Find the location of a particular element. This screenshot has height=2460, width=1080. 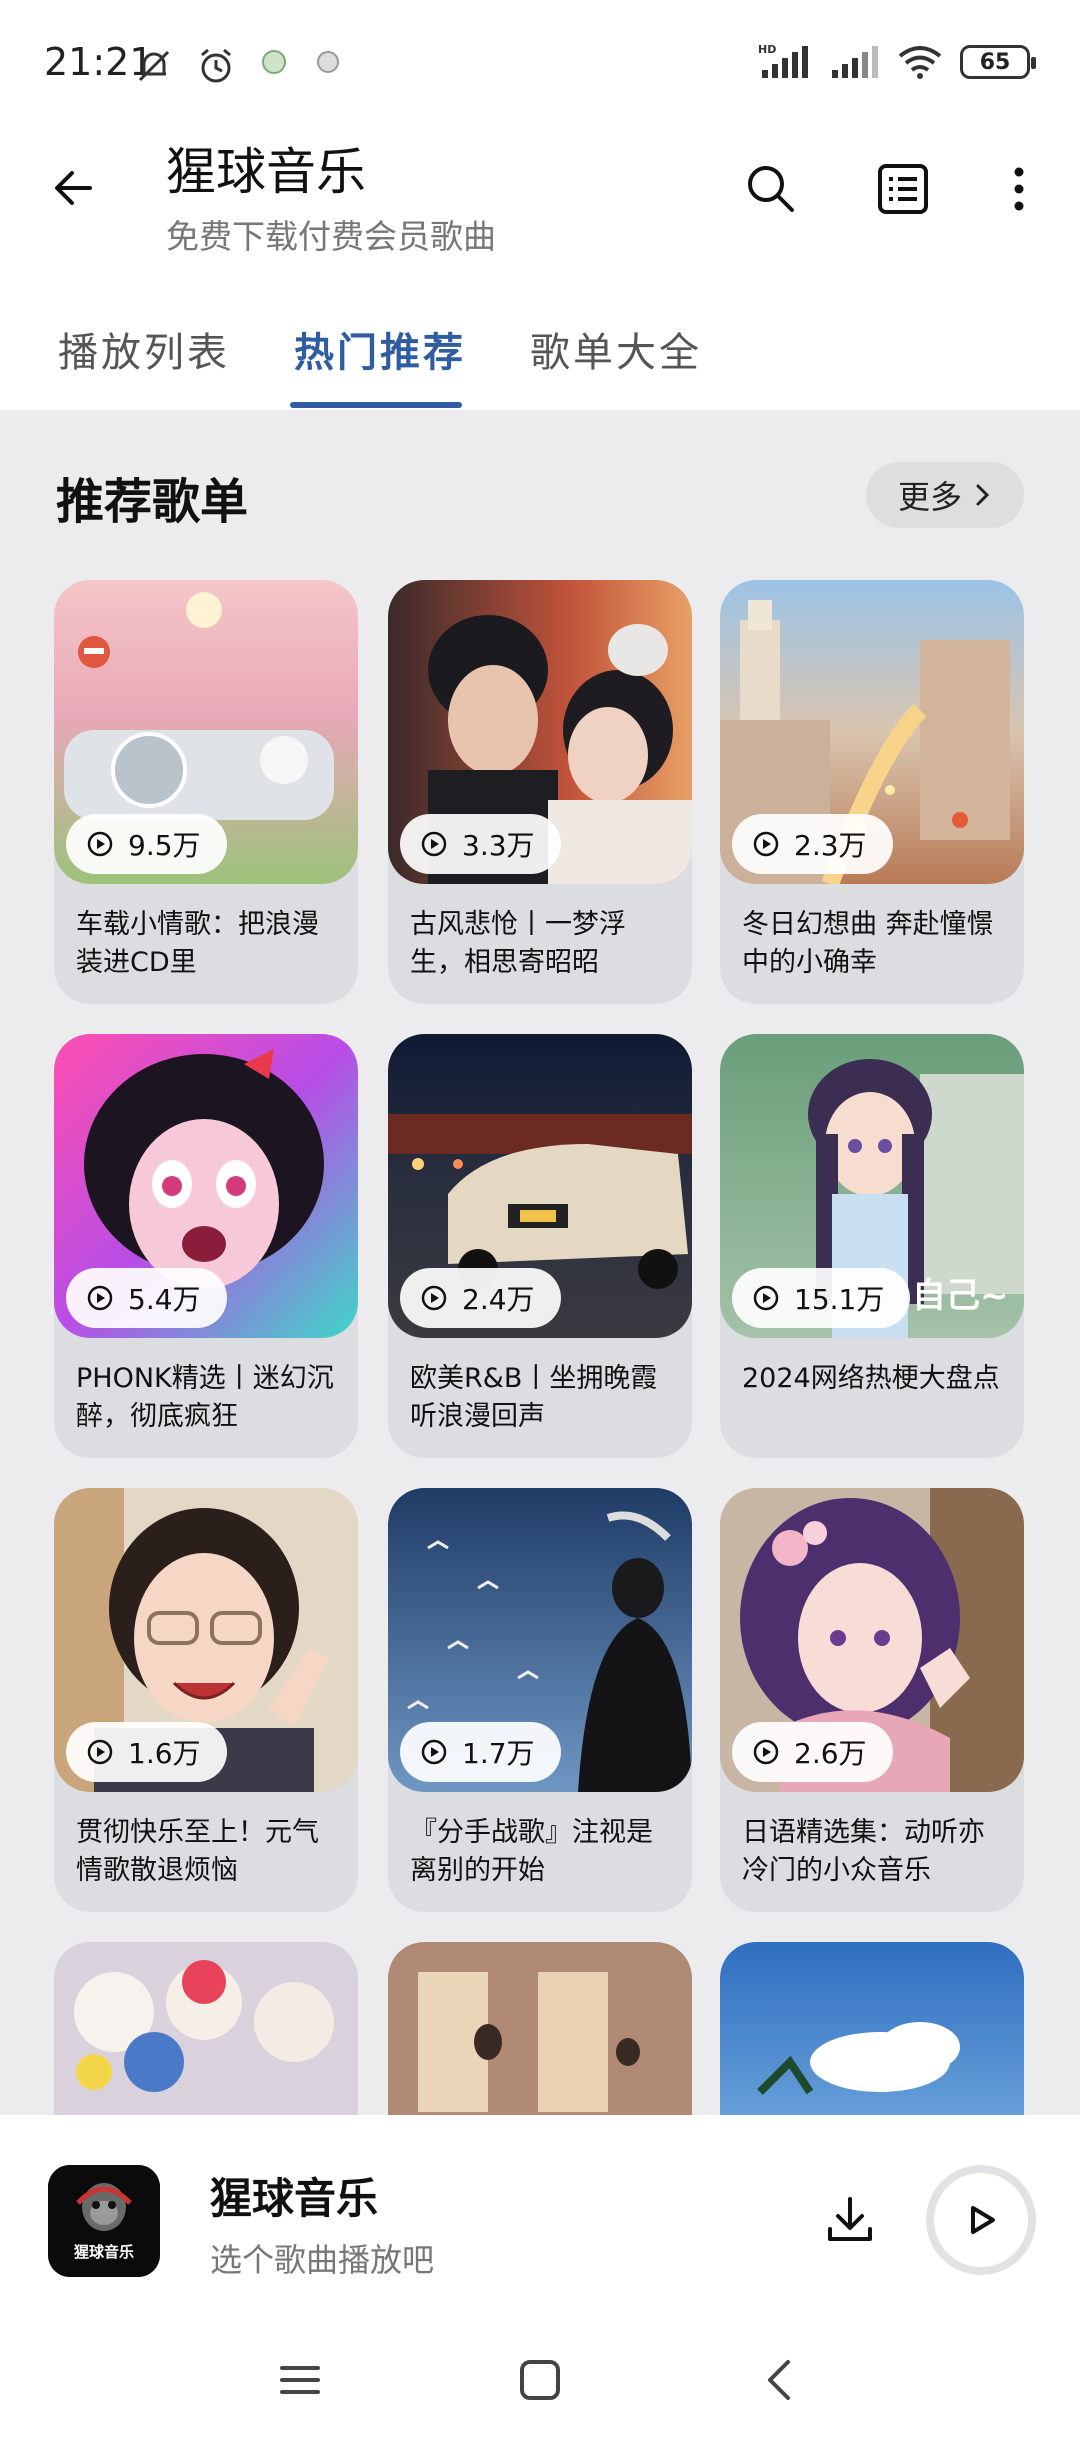

tab-bar: 播放列表 热门推荐 歌单大全 is located at coordinates (540, 345).